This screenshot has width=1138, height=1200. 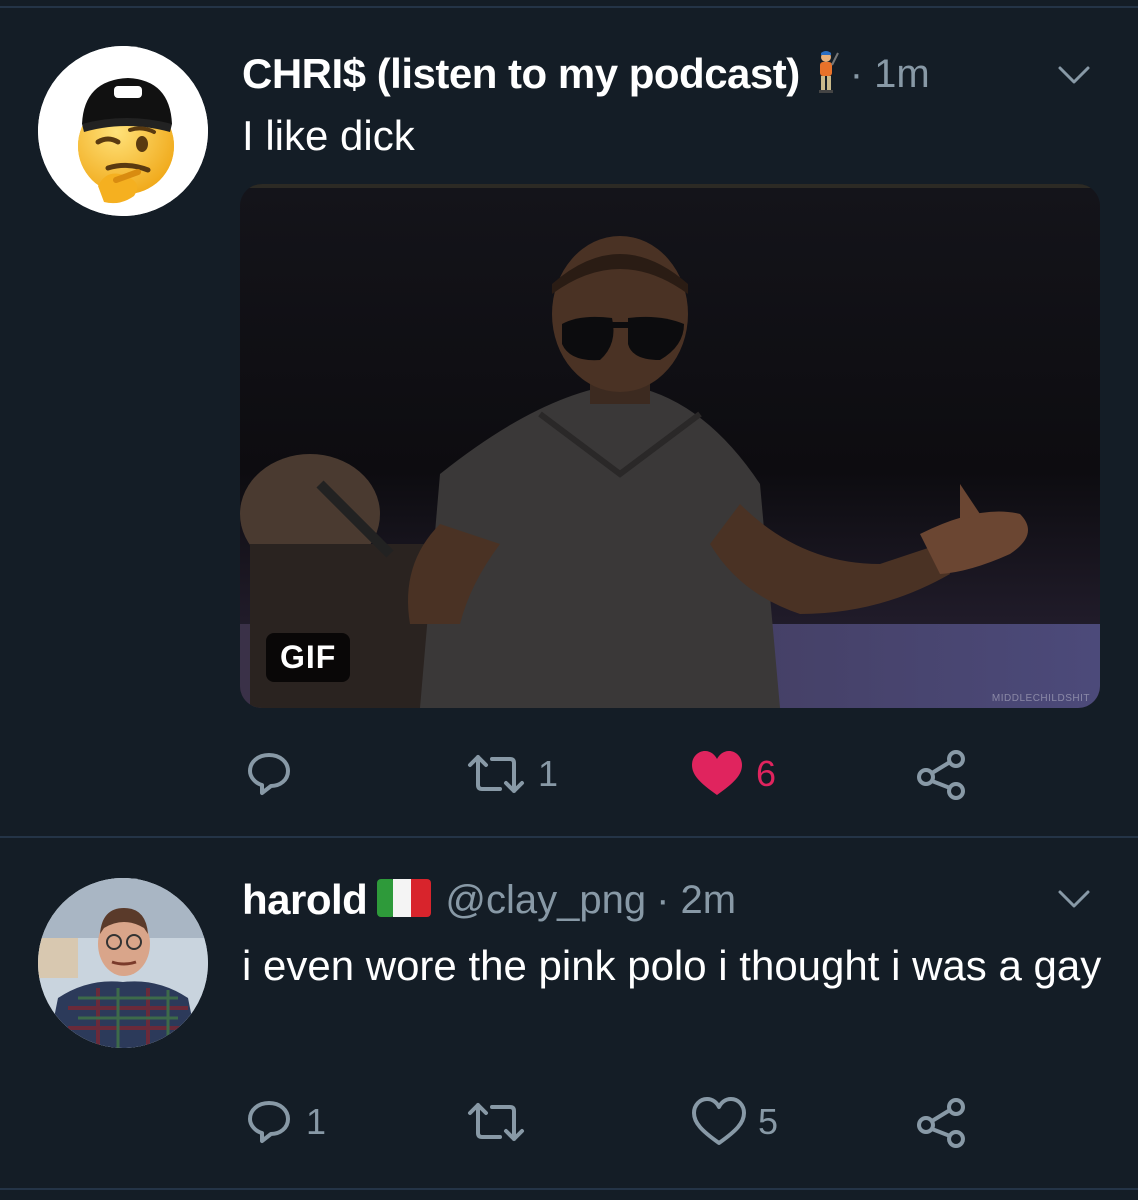 What do you see at coordinates (825, 74) in the screenshot?
I see `golfer-emoji-icon` at bounding box center [825, 74].